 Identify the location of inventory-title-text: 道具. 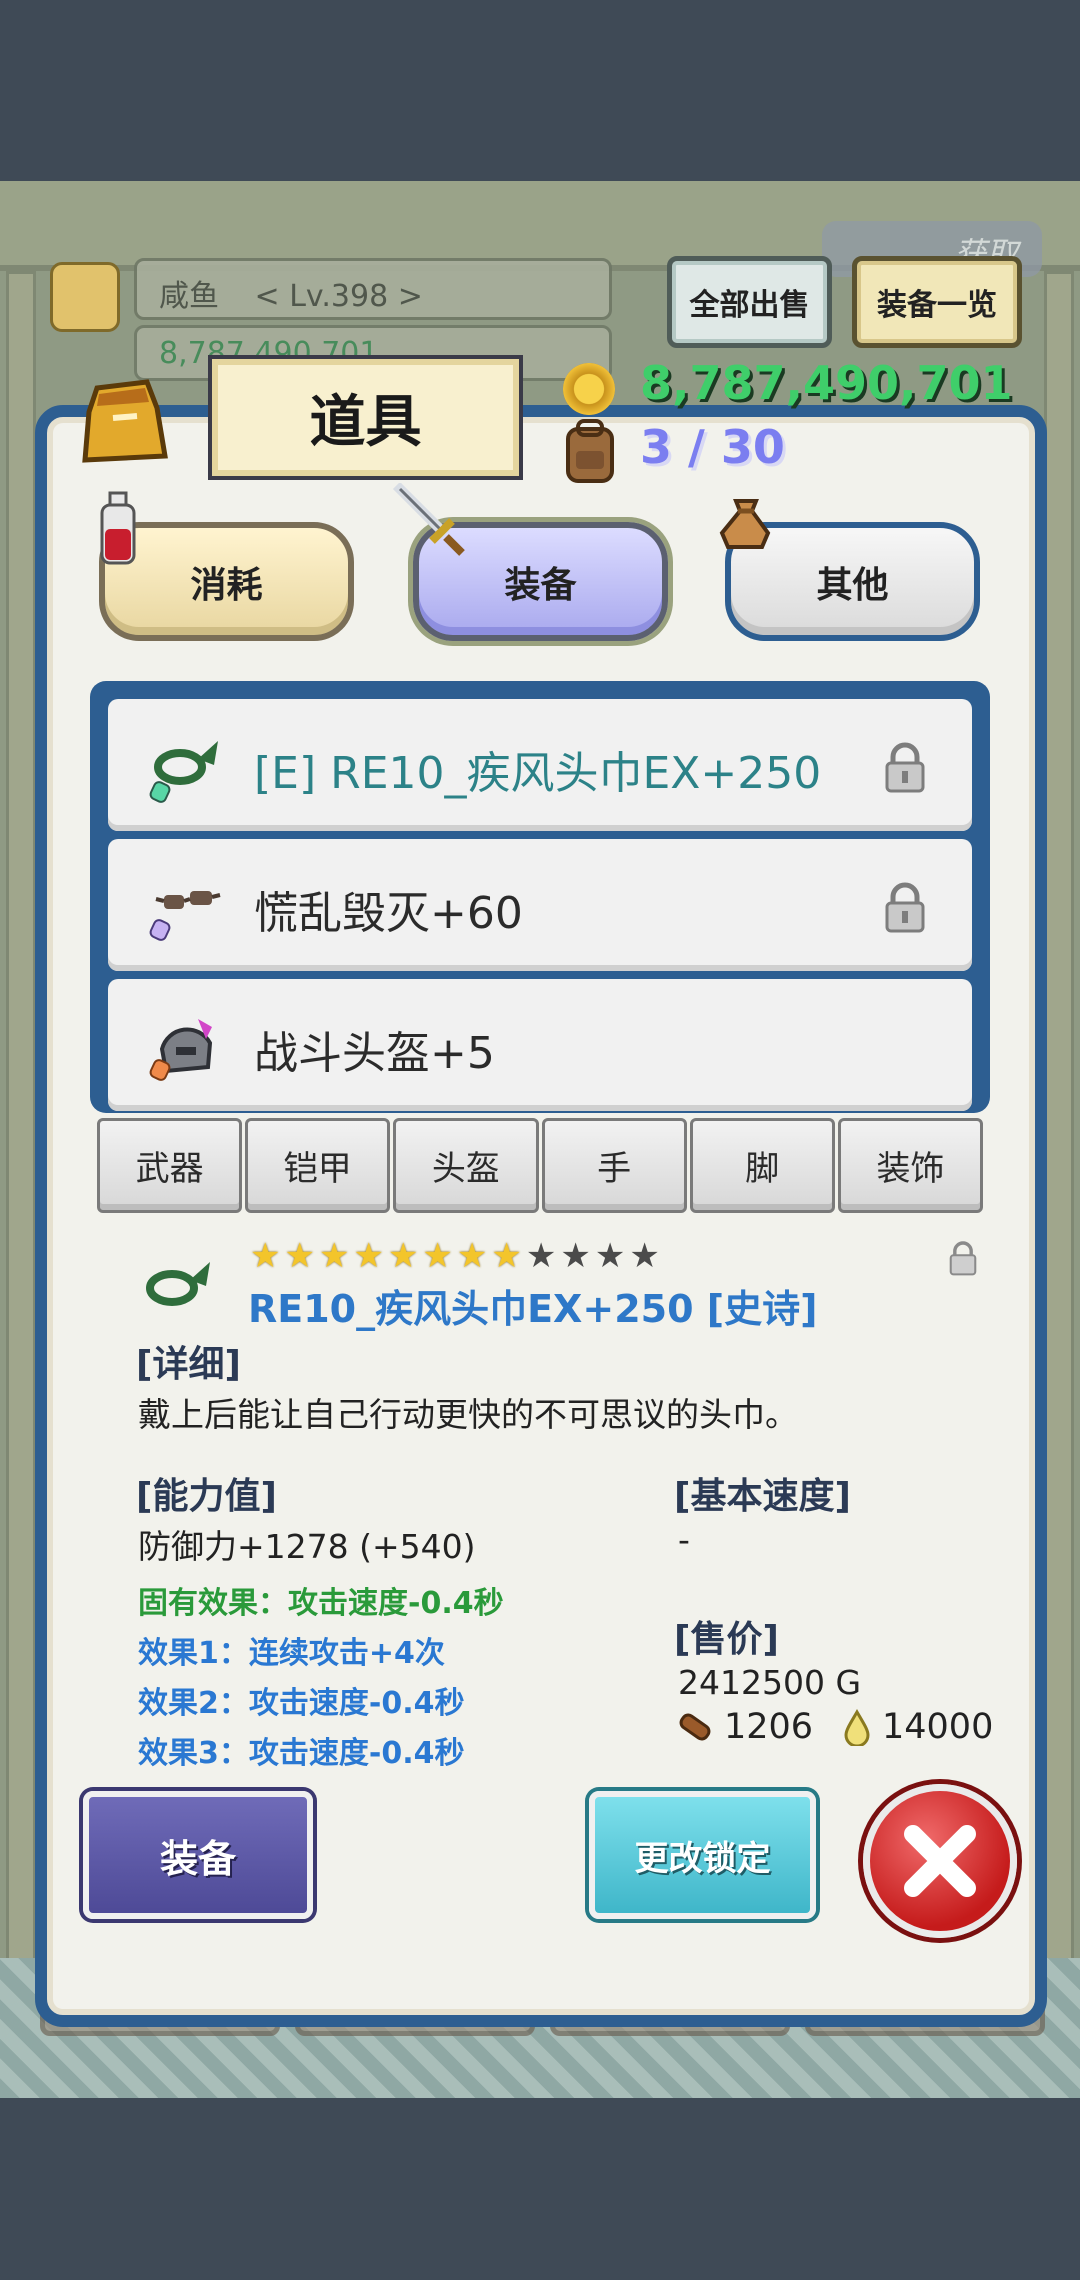
(365, 422).